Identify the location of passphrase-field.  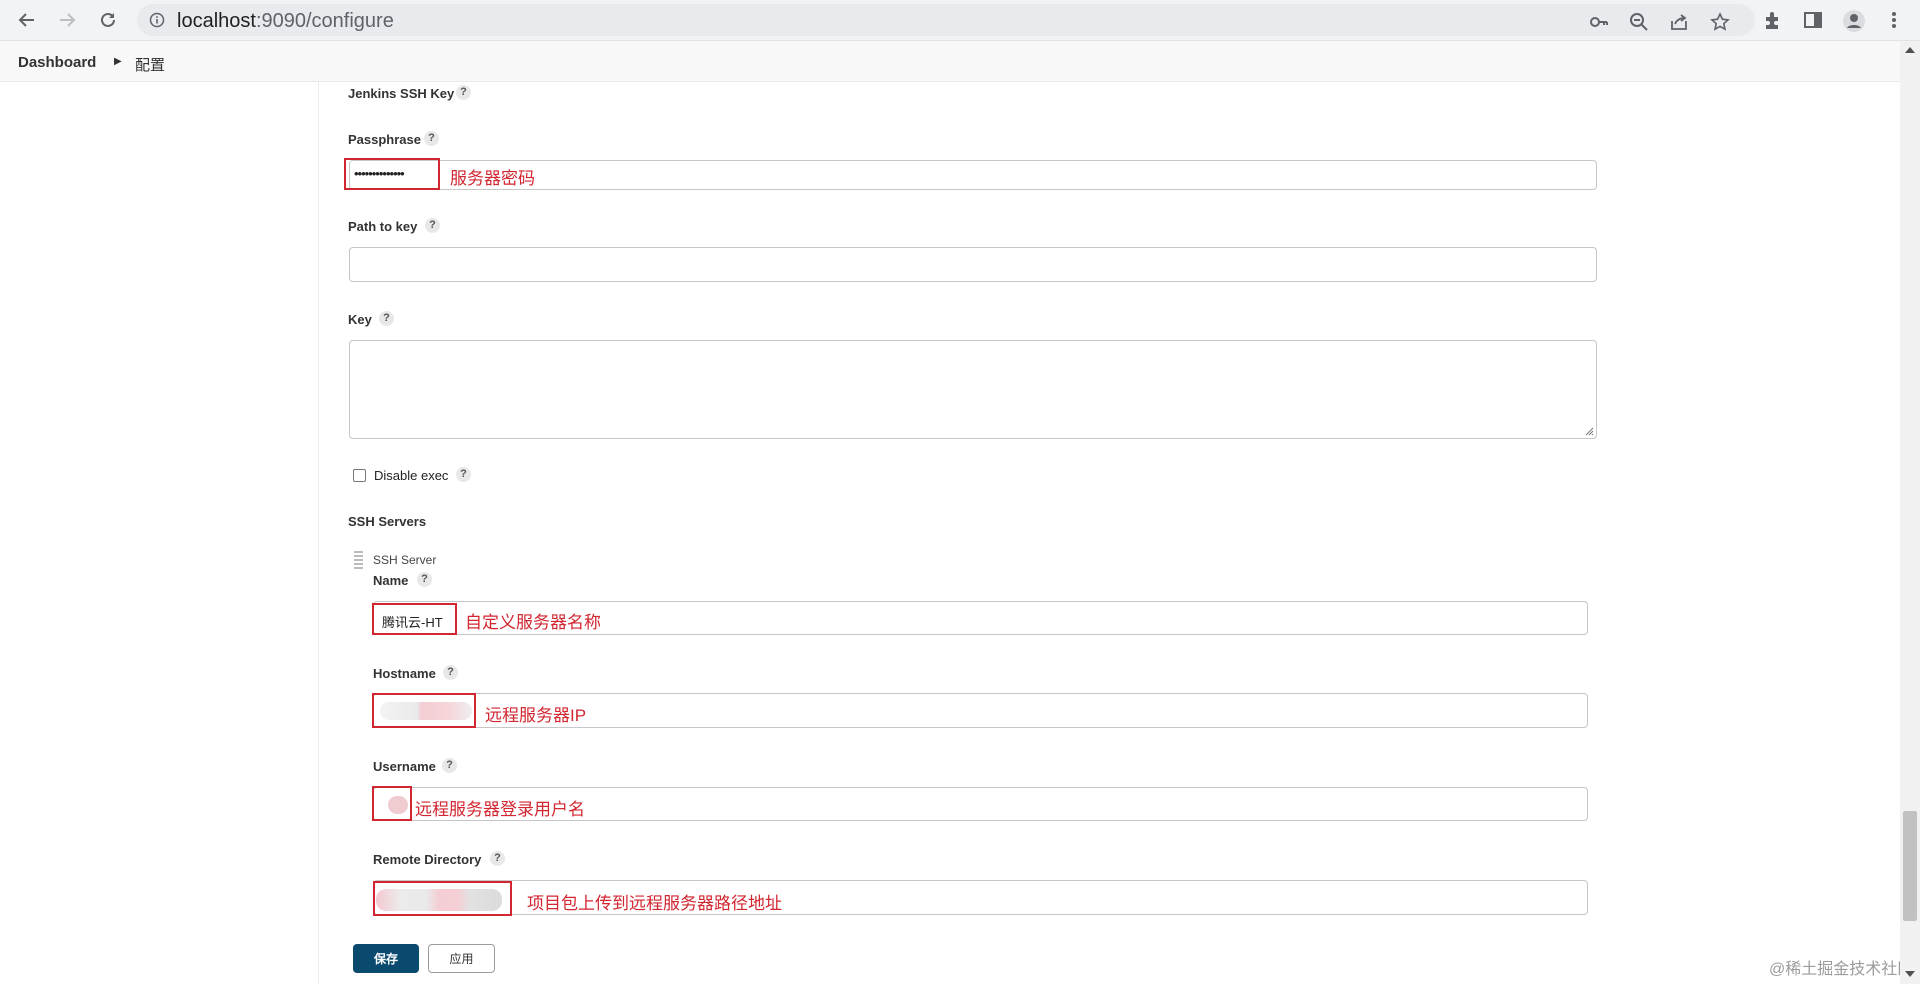
(973, 175).